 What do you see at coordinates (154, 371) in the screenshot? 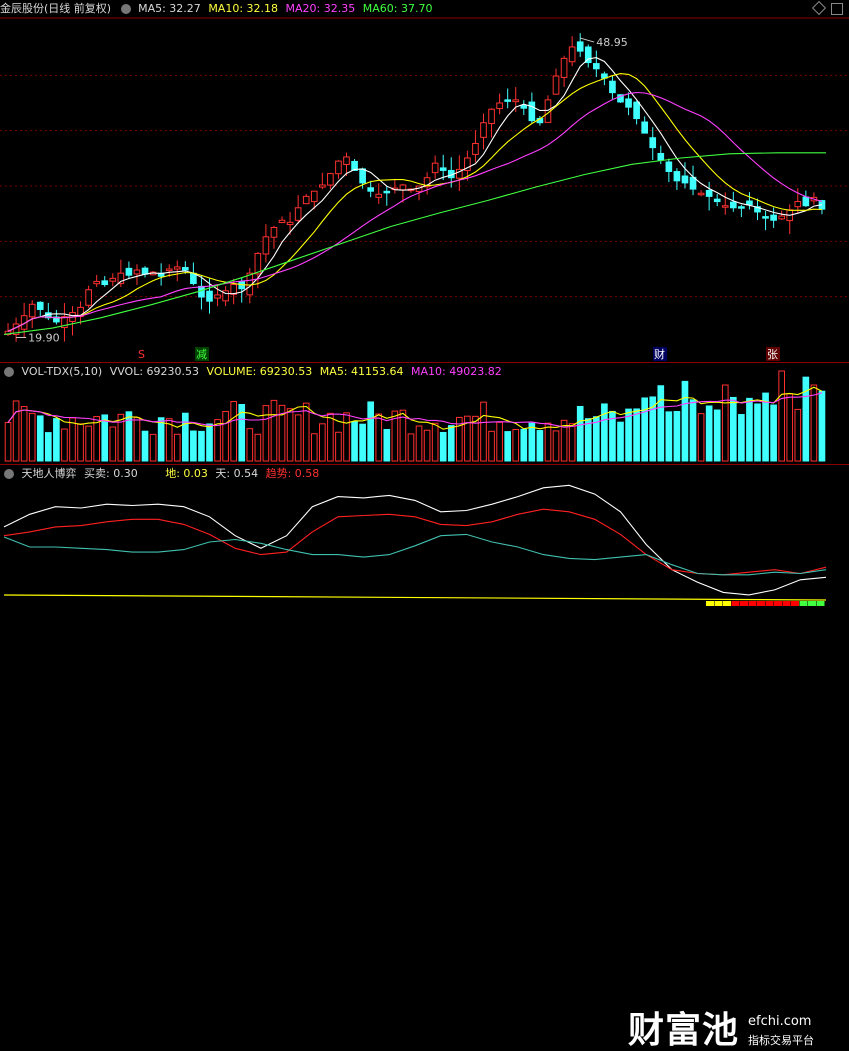
I see `vvol-label: VVOL: 69230.53` at bounding box center [154, 371].